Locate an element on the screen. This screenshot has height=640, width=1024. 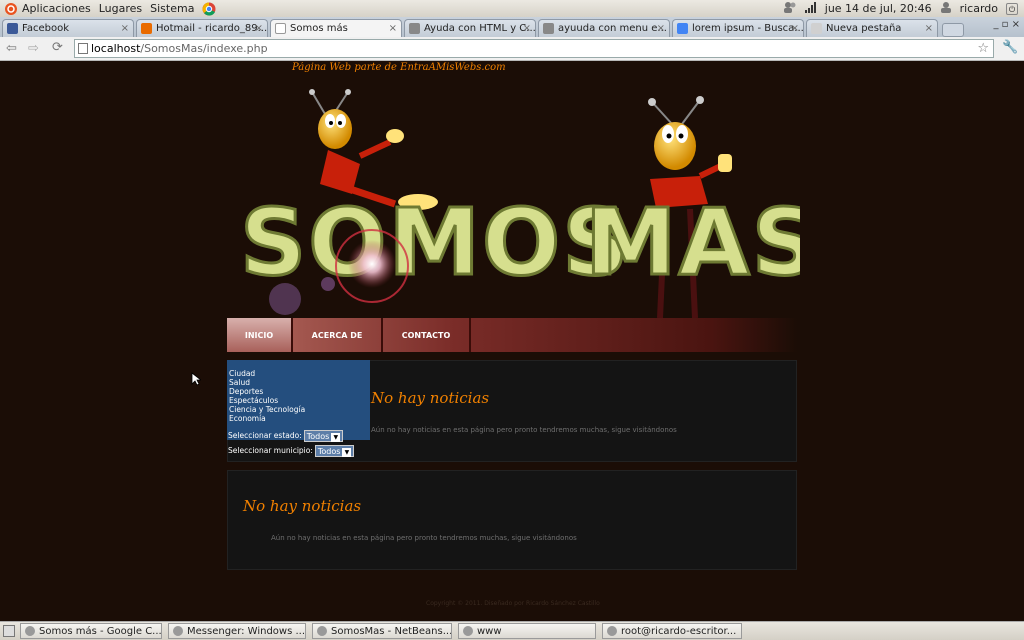
site-main-menu: INICIO ACERCA DE CONTACTO is located at coordinates (512, 335).